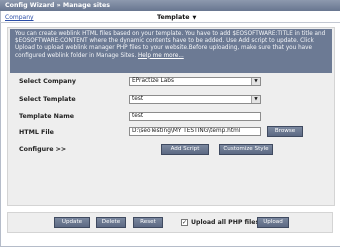 The width and height of the screenshot is (340, 247). I want to click on window-title: Config Wizard » Manage sites, so click(58, 5).